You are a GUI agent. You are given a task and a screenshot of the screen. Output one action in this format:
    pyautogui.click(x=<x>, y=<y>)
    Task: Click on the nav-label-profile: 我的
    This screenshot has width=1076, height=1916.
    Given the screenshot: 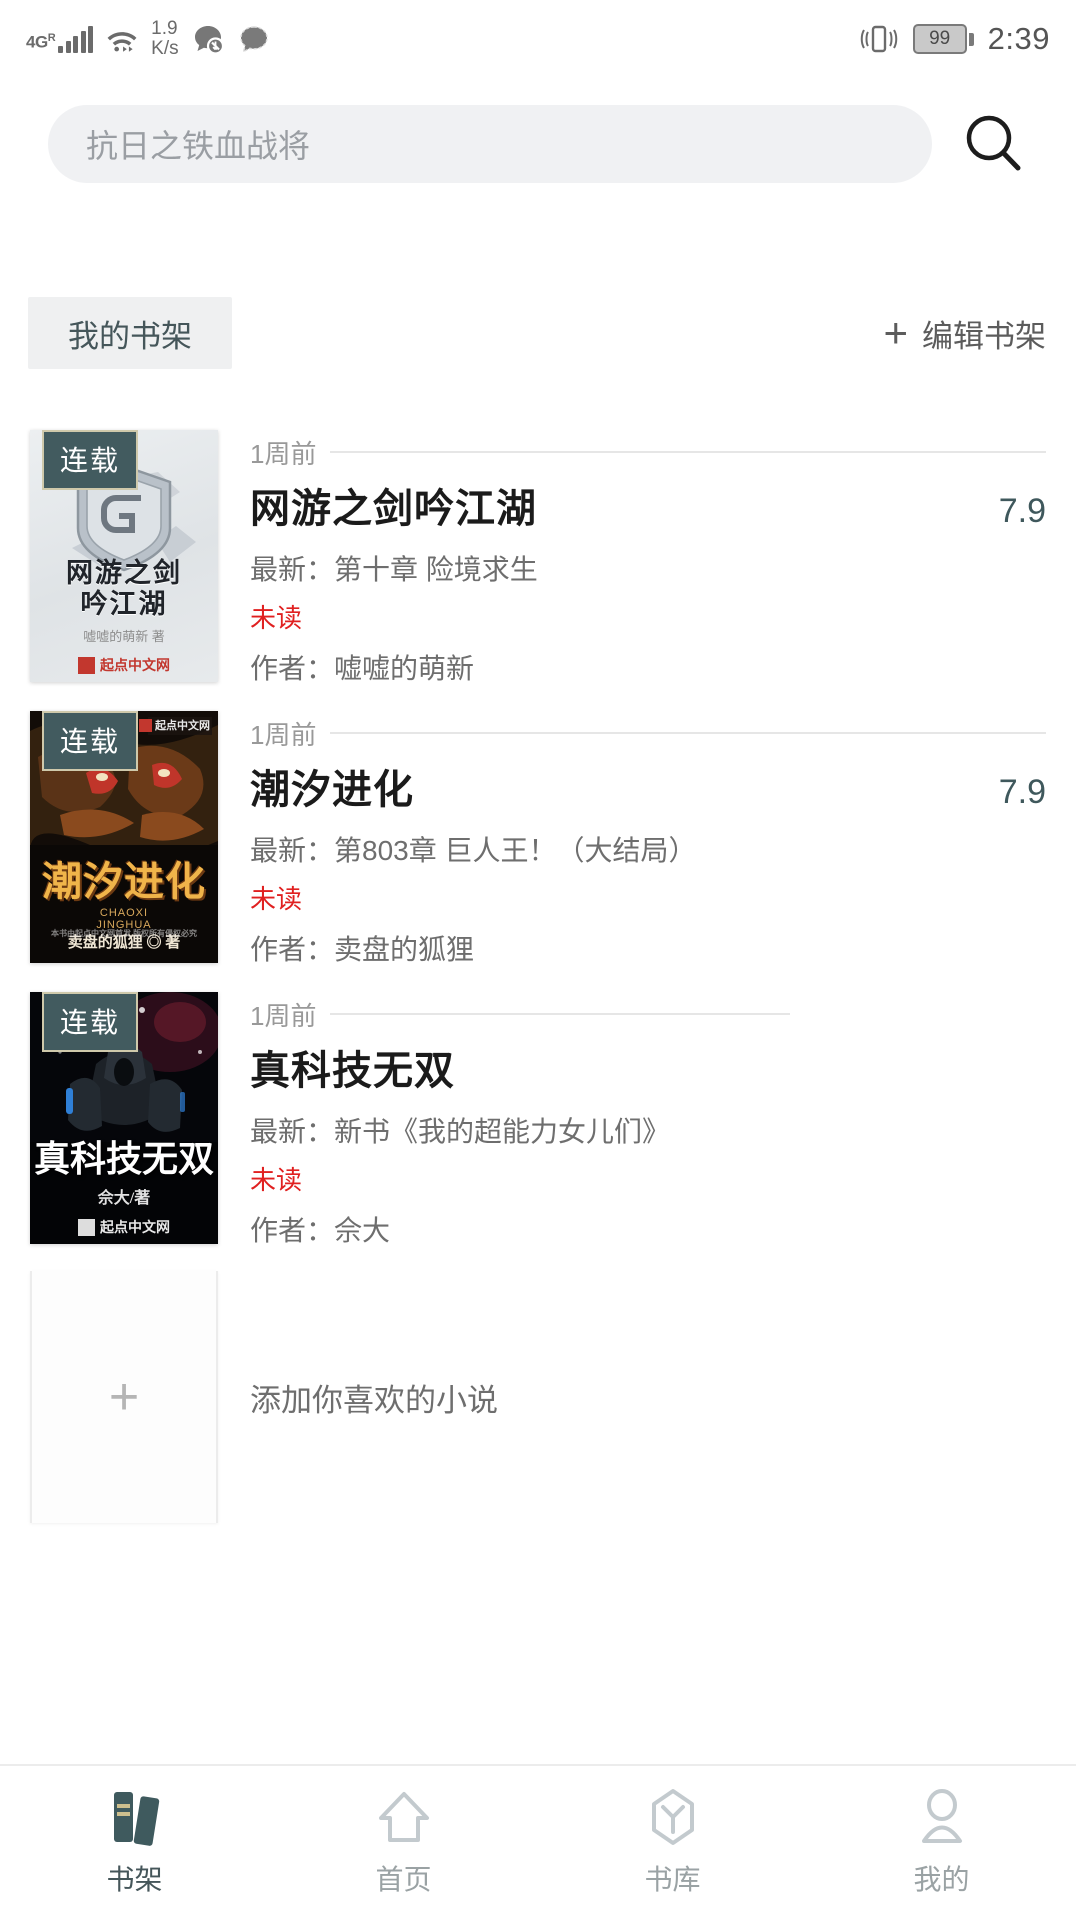 What is the action you would take?
    pyautogui.click(x=941, y=1879)
    